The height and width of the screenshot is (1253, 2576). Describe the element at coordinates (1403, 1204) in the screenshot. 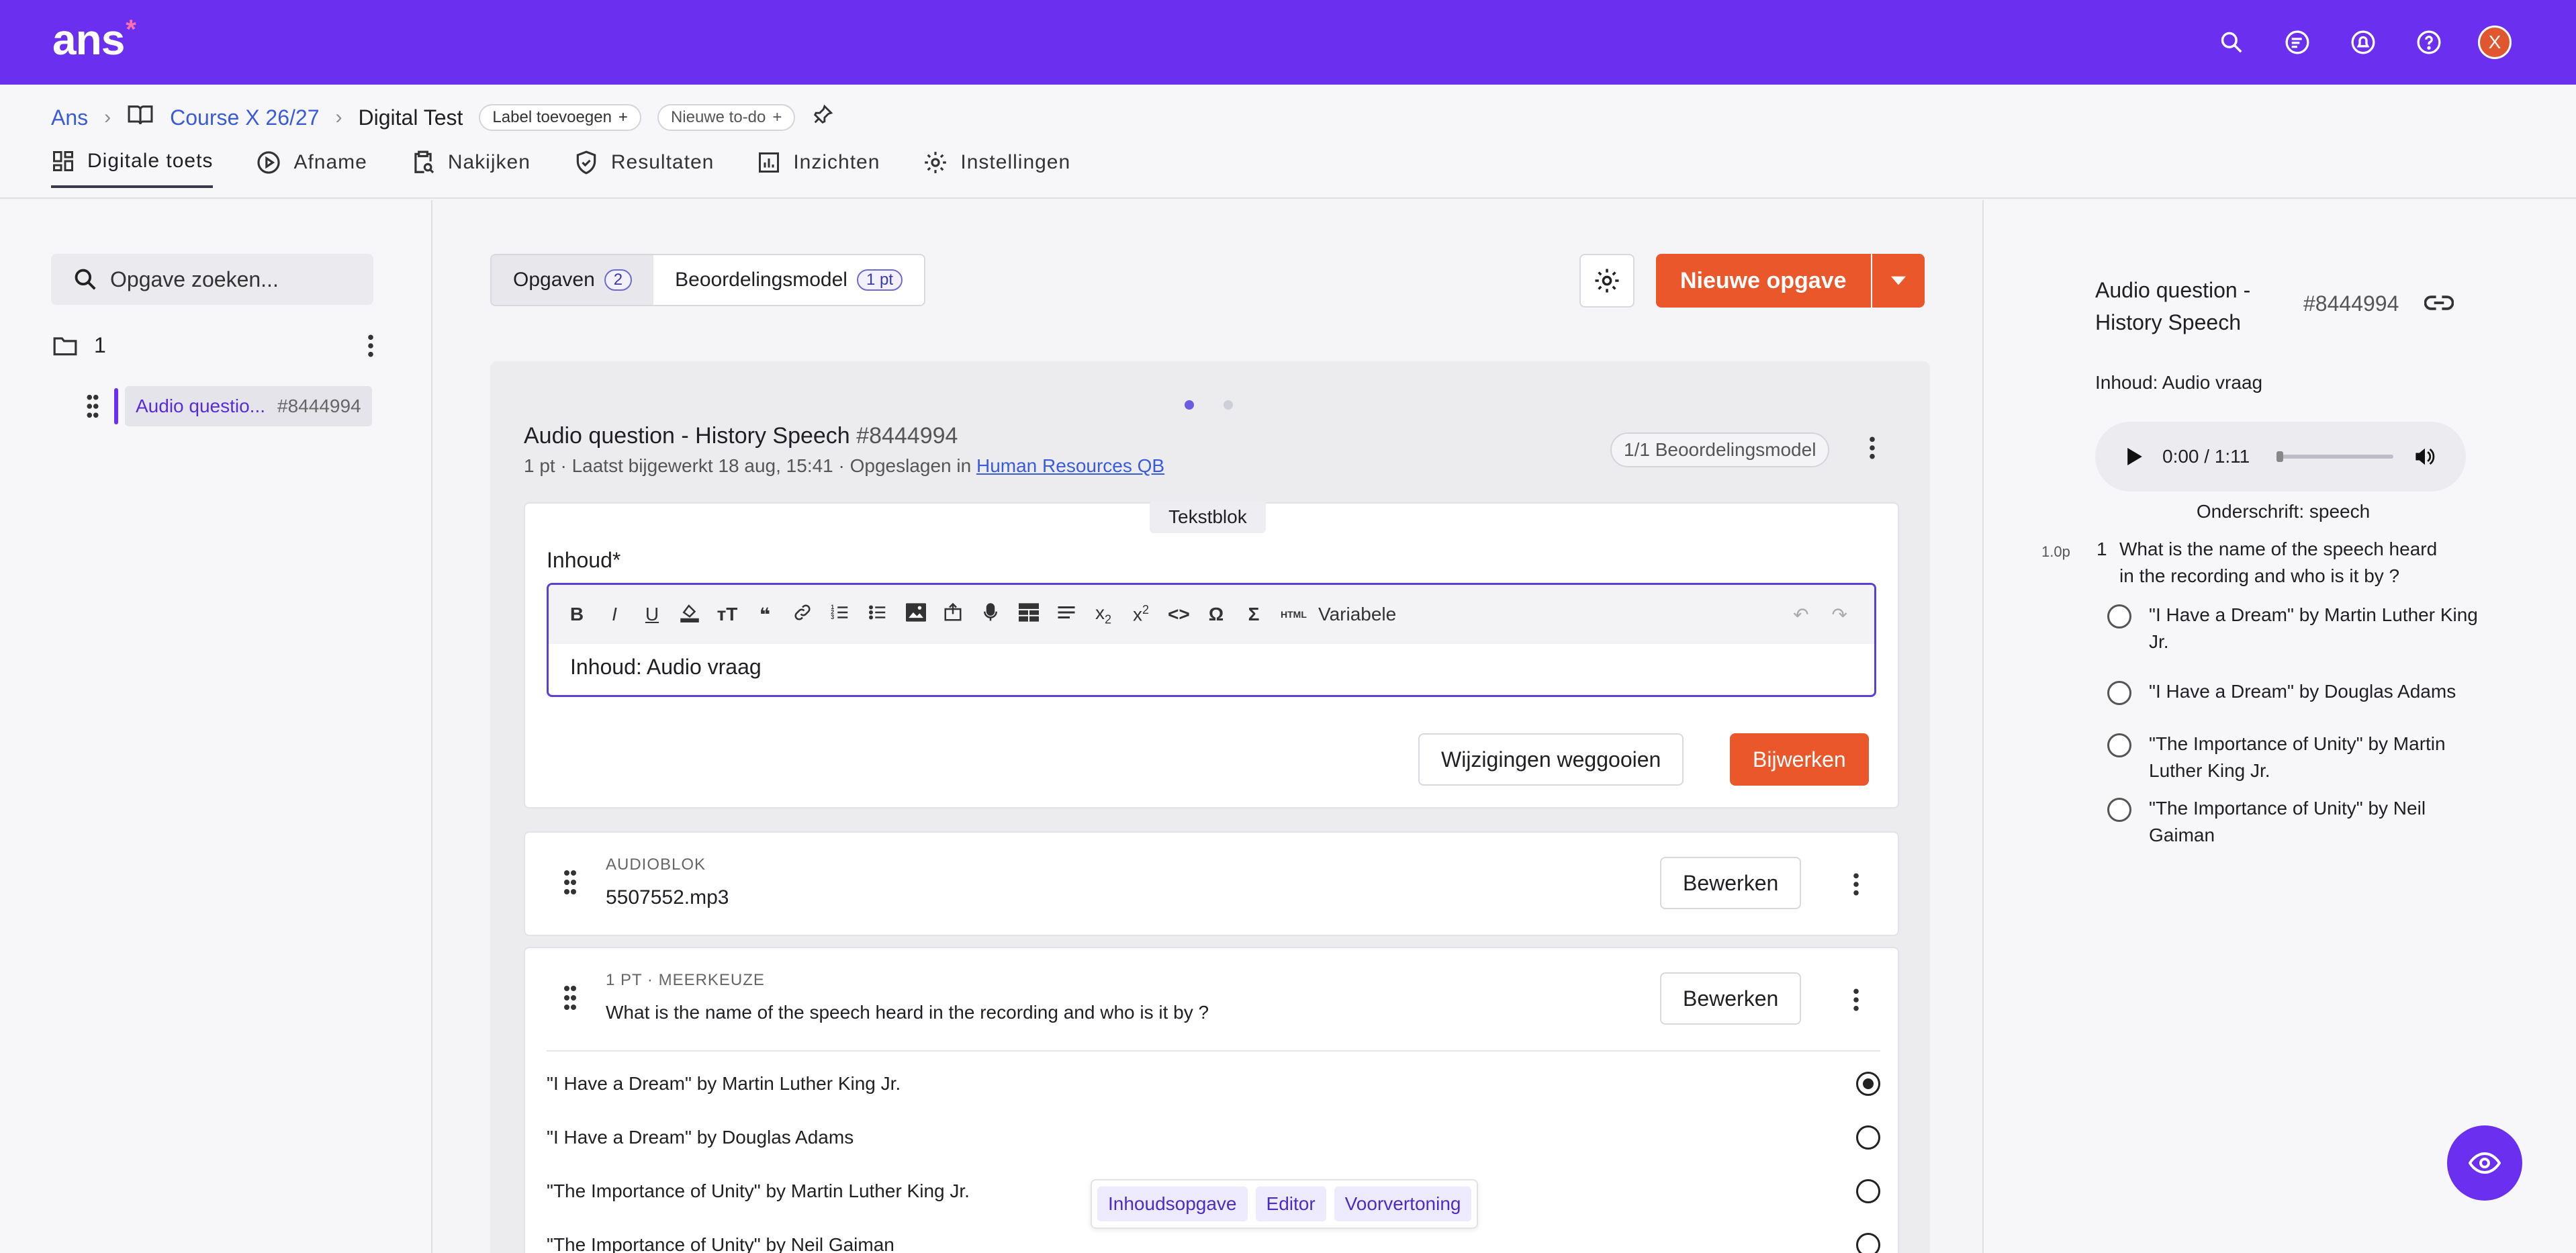

I see `preview-button: Voorvertoning` at that location.